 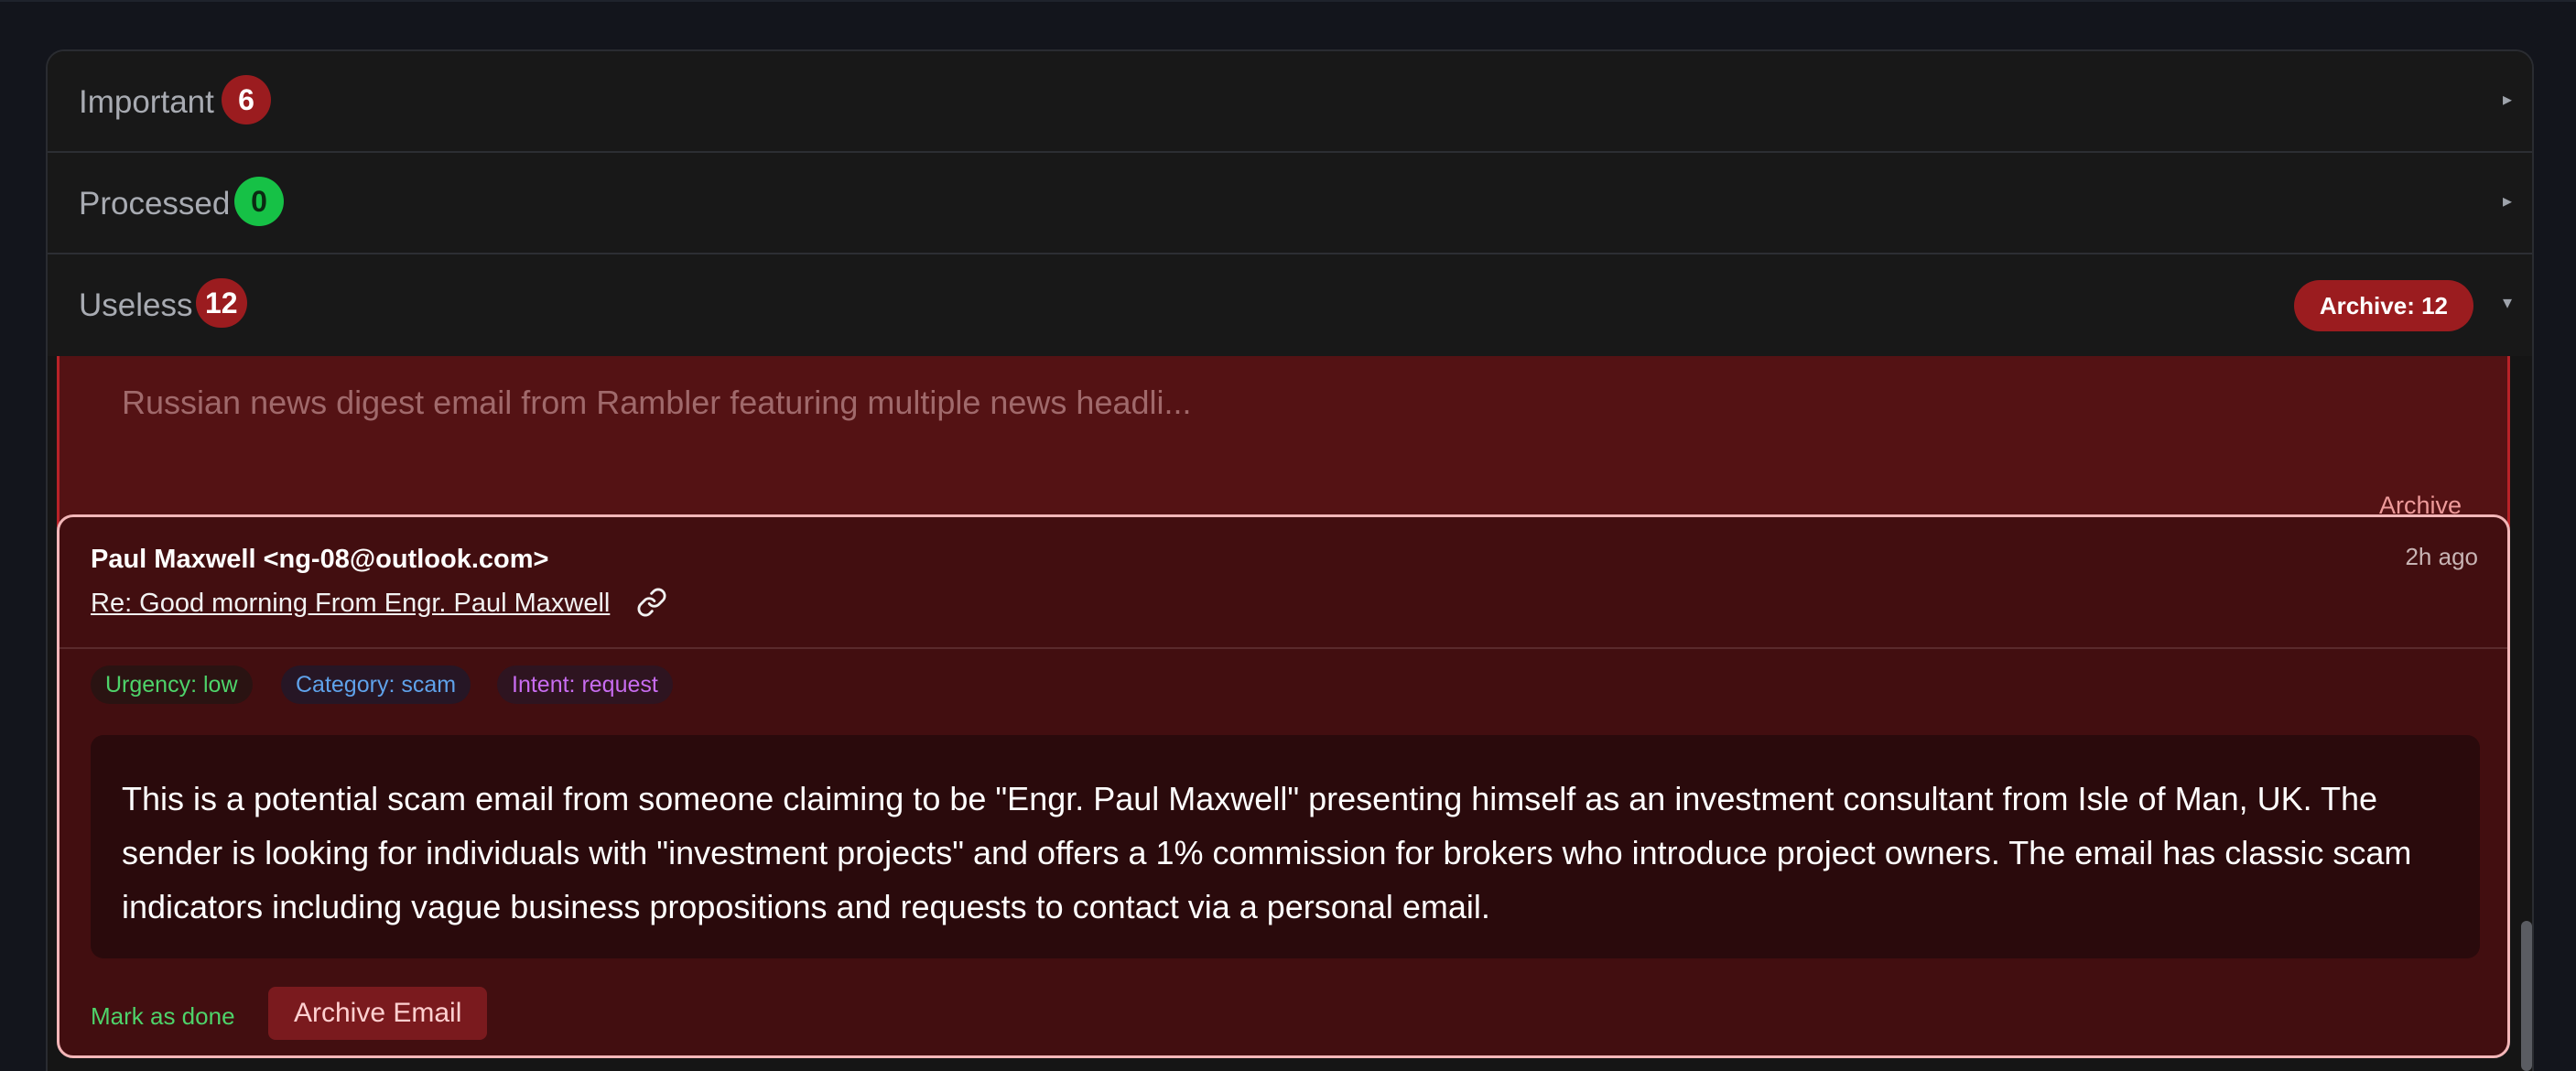 What do you see at coordinates (1290, 305) in the screenshot?
I see `section-useless: Useless 12 Archive: 12 ▾` at bounding box center [1290, 305].